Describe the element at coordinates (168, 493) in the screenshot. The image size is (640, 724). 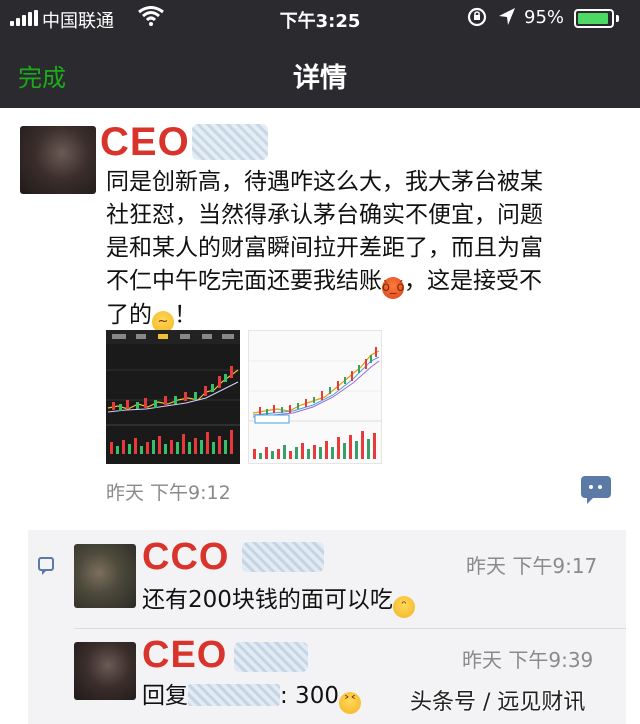
I see `post-timestamp: 昨天 下午9:12` at that location.